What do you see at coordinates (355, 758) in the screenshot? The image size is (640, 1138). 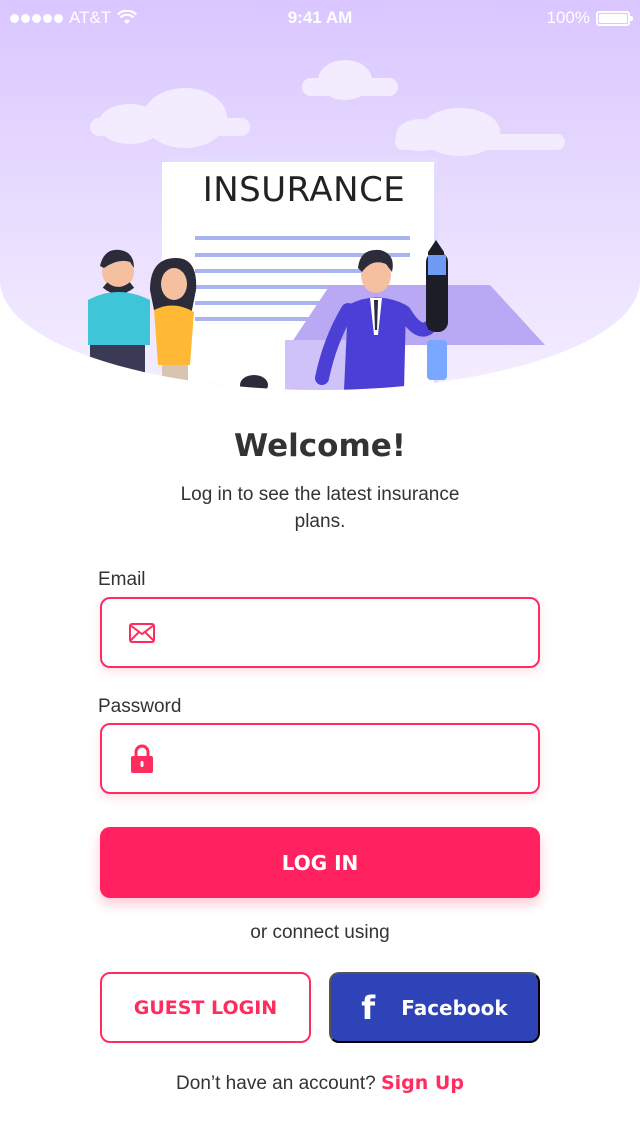 I see `password-input` at bounding box center [355, 758].